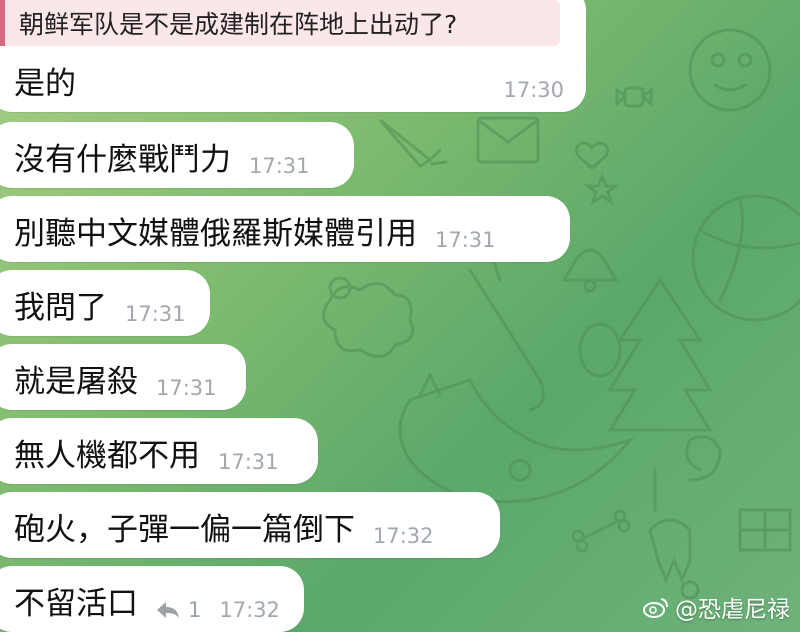 The height and width of the screenshot is (632, 800). Describe the element at coordinates (670, 551) in the screenshot. I see `squid-doodle` at that location.